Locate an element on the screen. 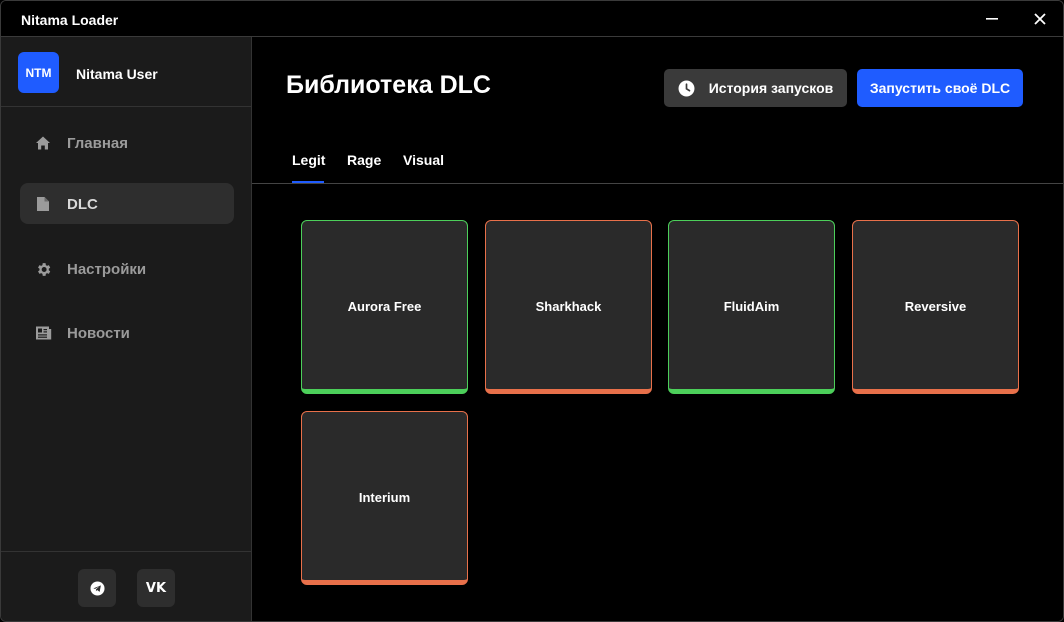 This screenshot has width=1064, height=622. dlc-card-name: Sharkhack is located at coordinates (568, 306).